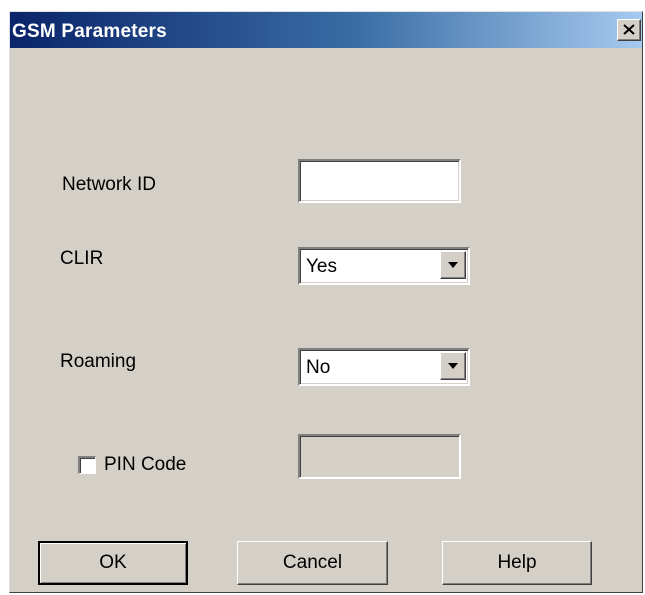  What do you see at coordinates (384, 266) in the screenshot?
I see `clir-select: Yes` at bounding box center [384, 266].